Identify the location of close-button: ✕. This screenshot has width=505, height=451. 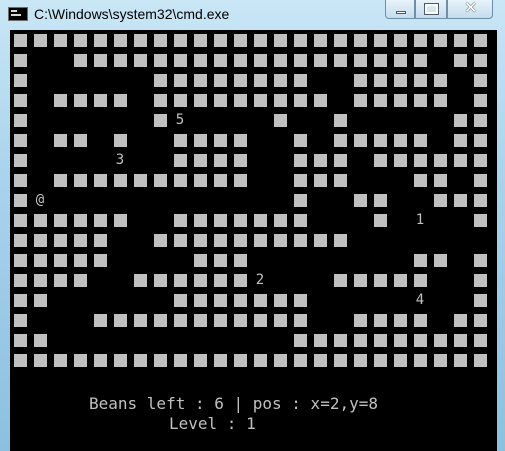
(470, 9).